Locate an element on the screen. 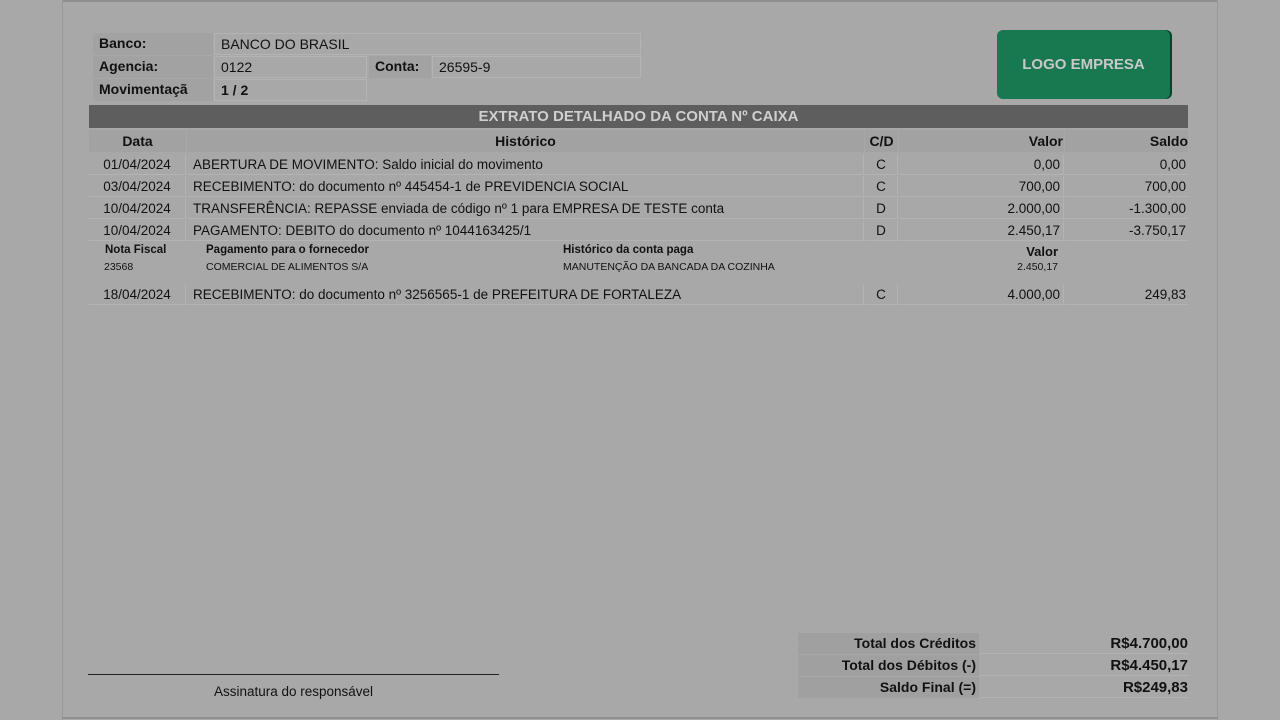 The width and height of the screenshot is (1280, 720). banco-value: BANCO DO BRASIL is located at coordinates (427, 44).